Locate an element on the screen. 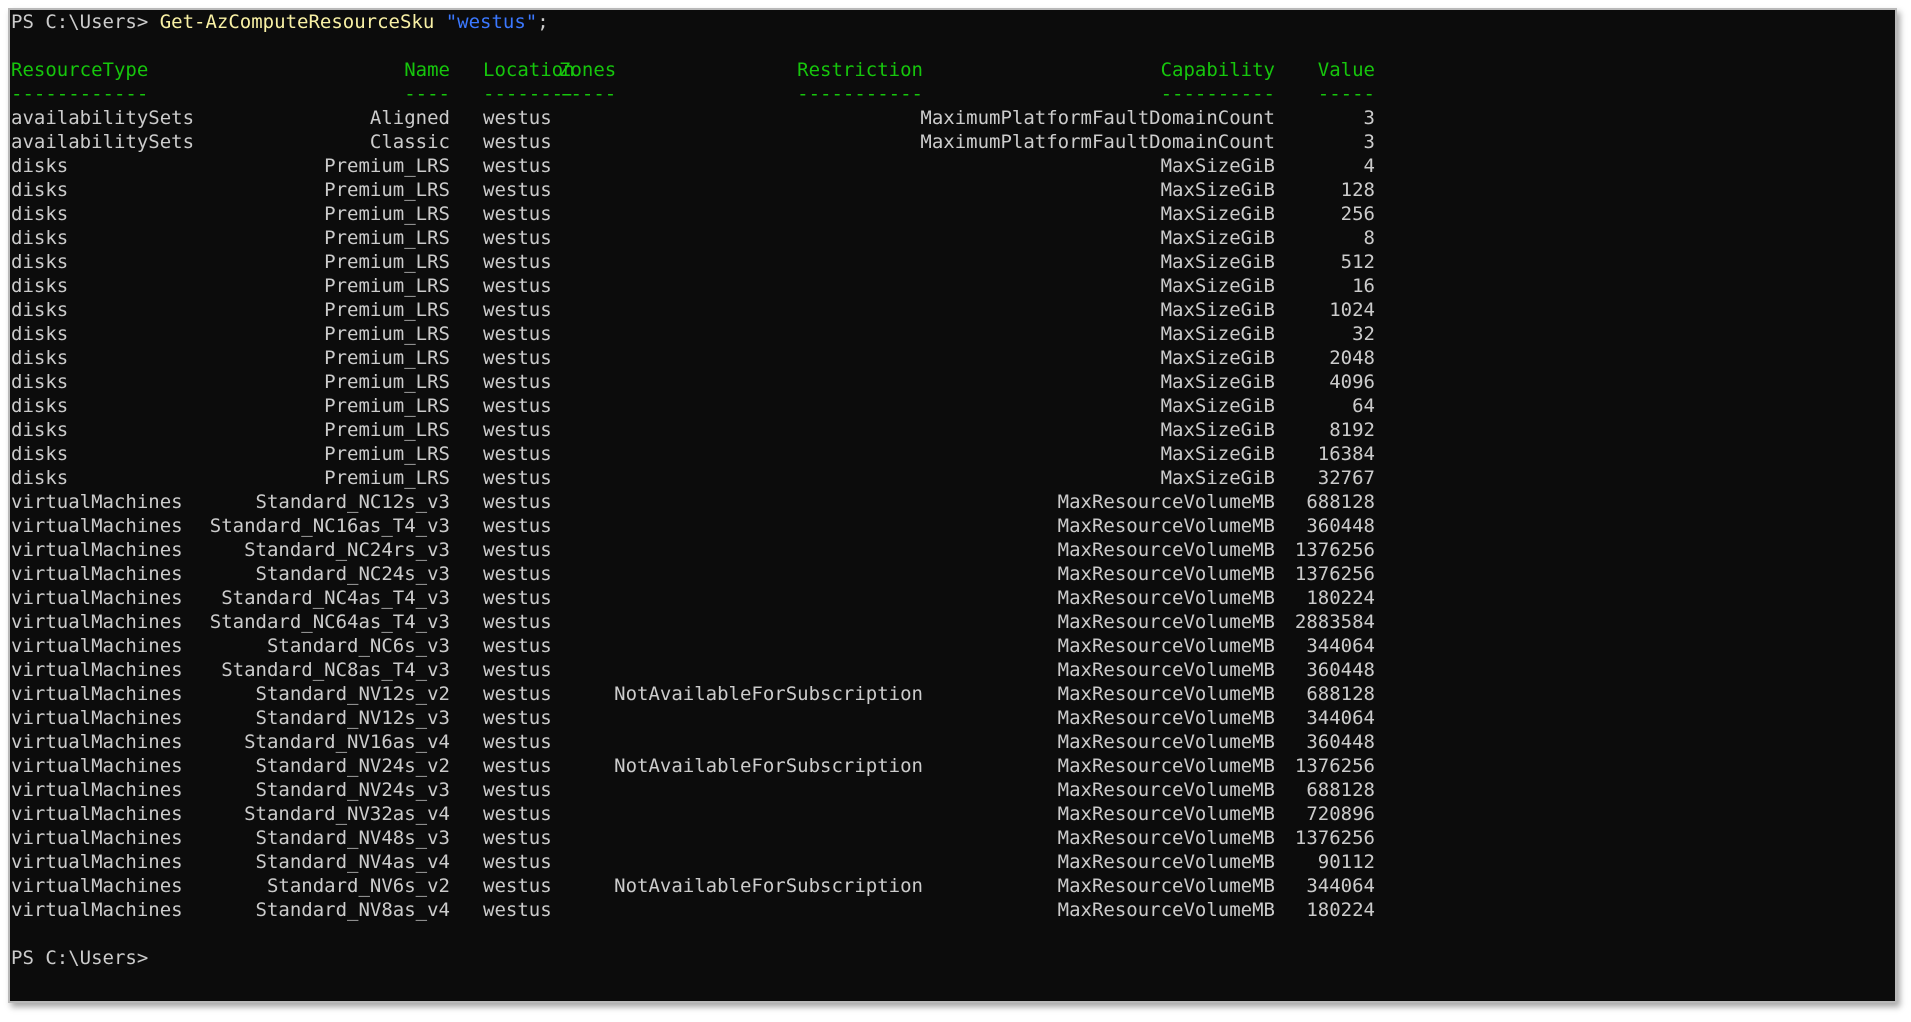 The image size is (1911, 1022). cell-value: 16384 is located at coordinates (1346, 454).